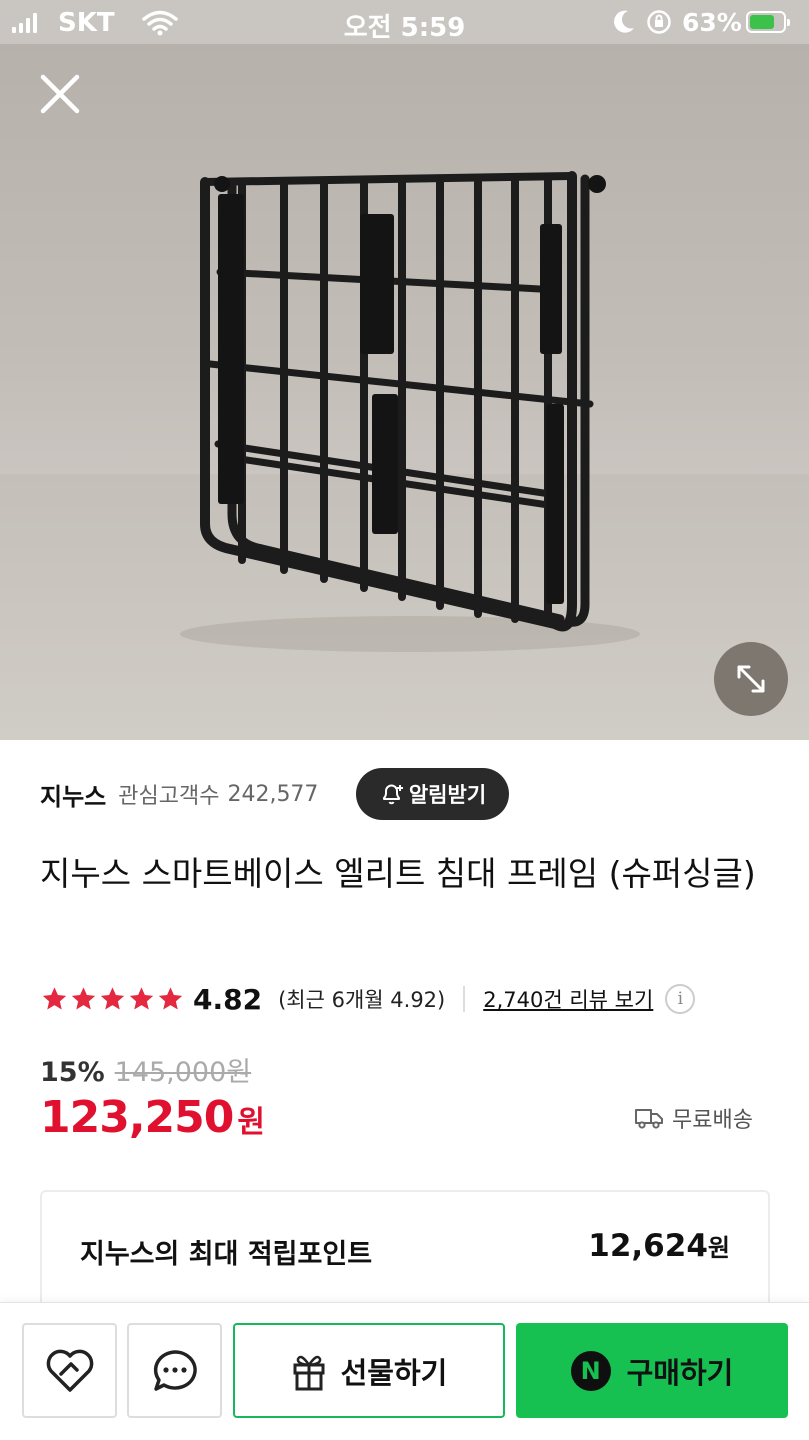 The image size is (809, 1440). I want to click on star-rating, so click(112, 999).